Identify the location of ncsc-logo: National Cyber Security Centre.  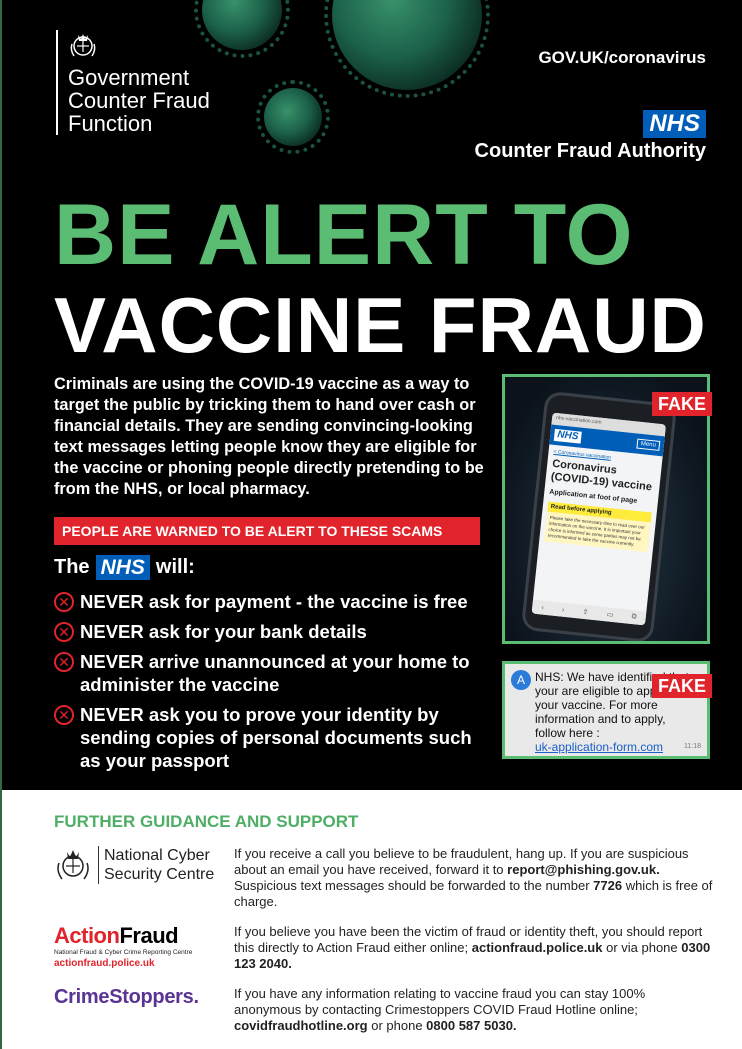
(139, 865).